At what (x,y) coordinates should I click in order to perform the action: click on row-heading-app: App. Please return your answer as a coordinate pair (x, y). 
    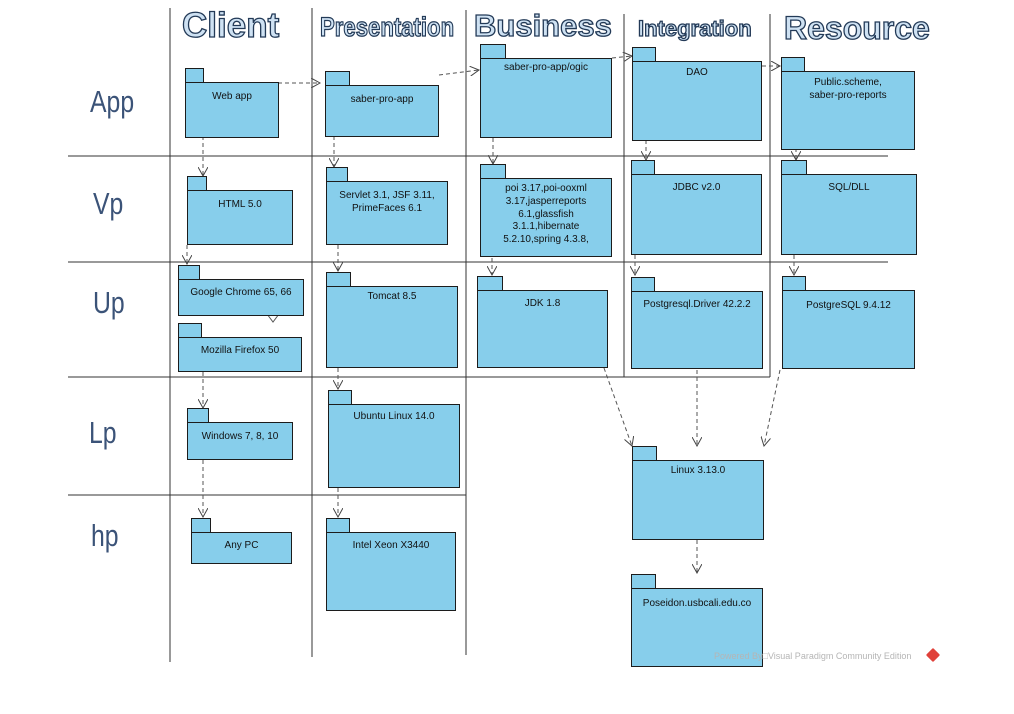
    Looking at the image, I should click on (112, 101).